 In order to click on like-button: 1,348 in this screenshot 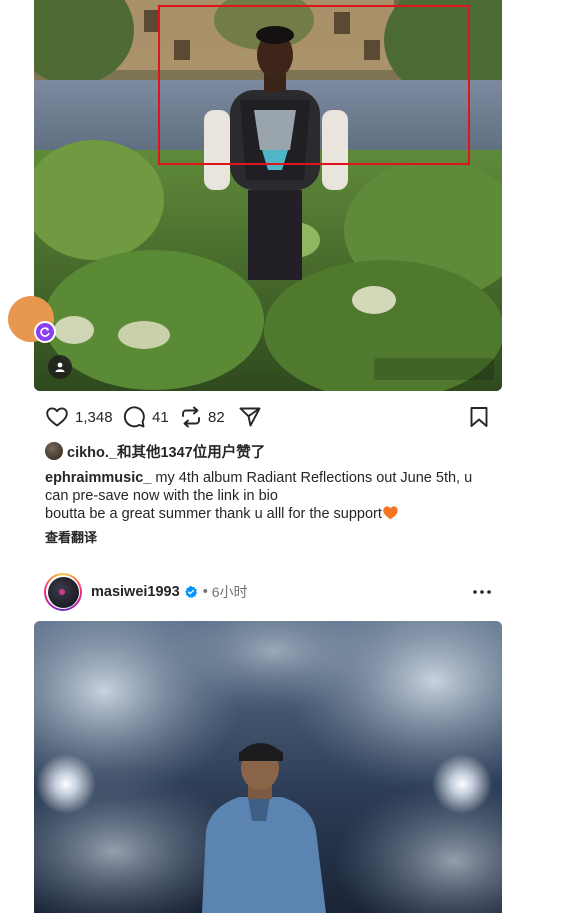, I will do `click(79, 417)`.